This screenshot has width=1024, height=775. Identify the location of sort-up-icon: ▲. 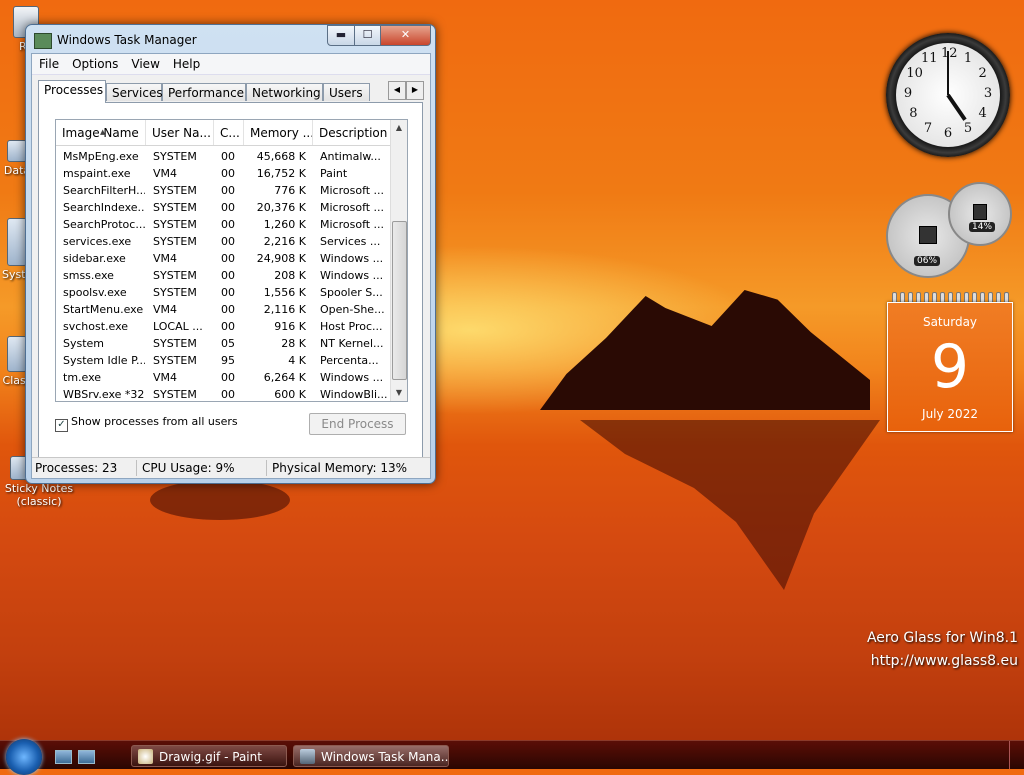
(103, 132).